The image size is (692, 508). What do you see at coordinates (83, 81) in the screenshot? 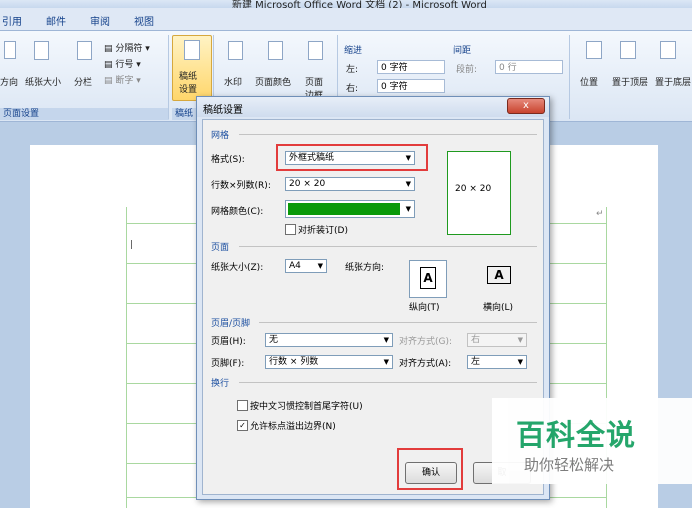
I see `columns-button: 分栏` at bounding box center [83, 81].